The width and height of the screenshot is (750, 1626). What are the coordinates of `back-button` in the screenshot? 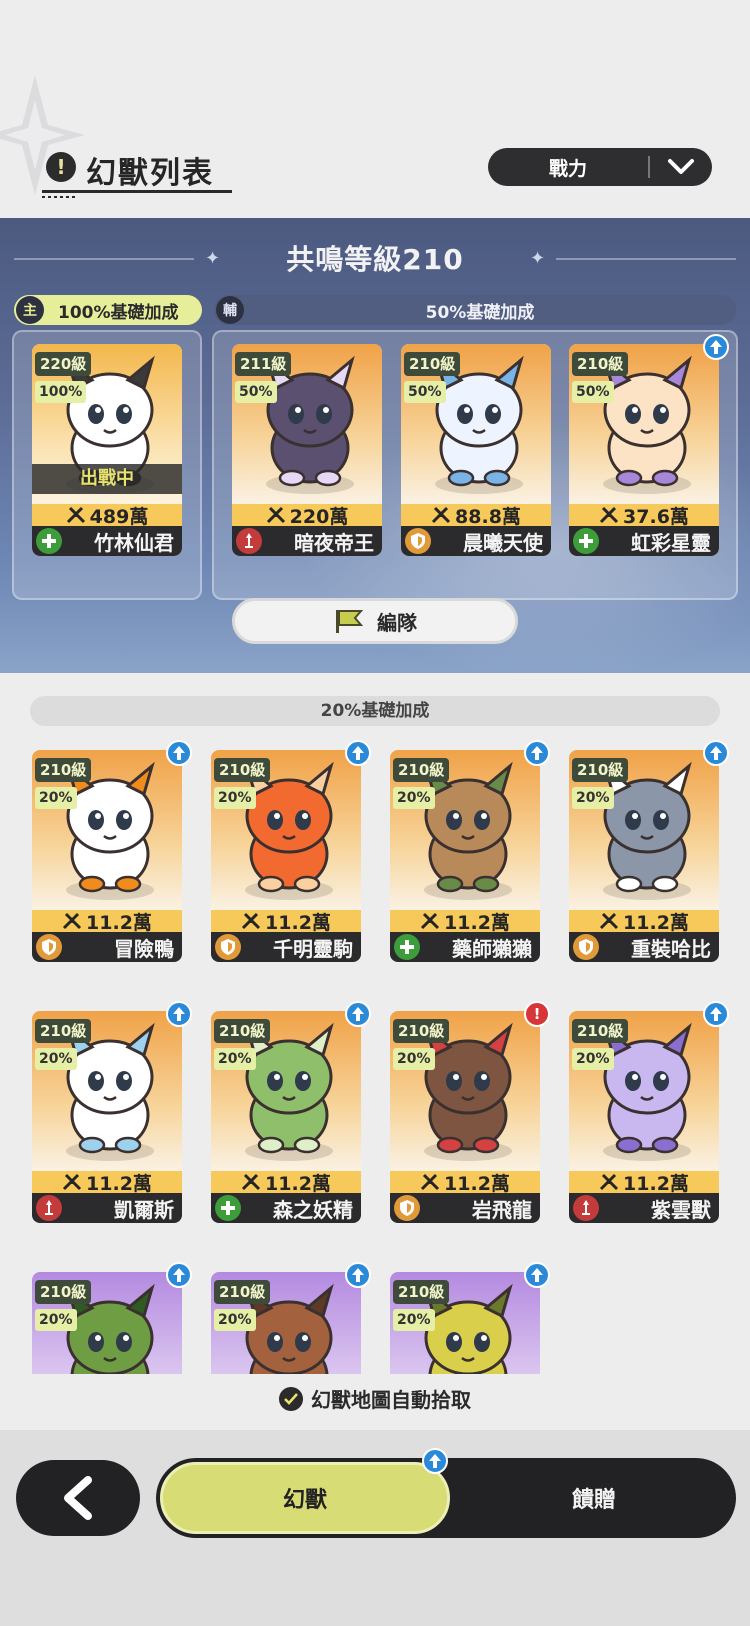 It's located at (78, 1498).